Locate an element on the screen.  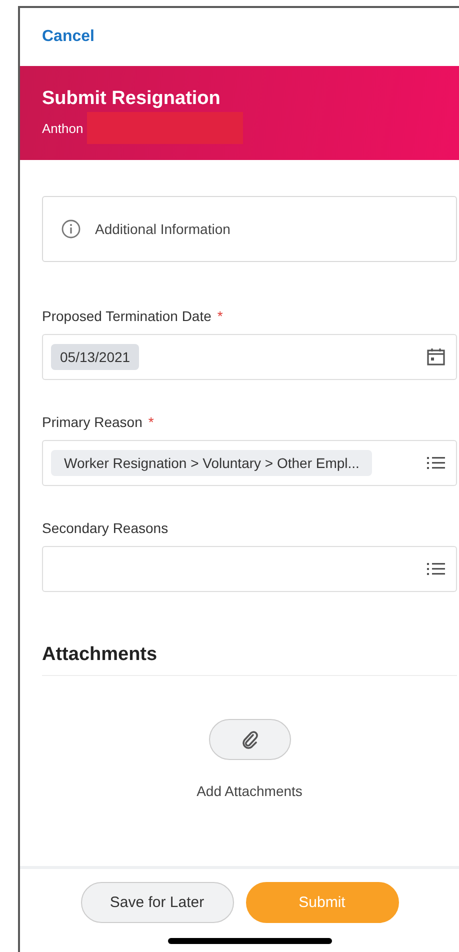
paperclip-icon is located at coordinates (250, 740).